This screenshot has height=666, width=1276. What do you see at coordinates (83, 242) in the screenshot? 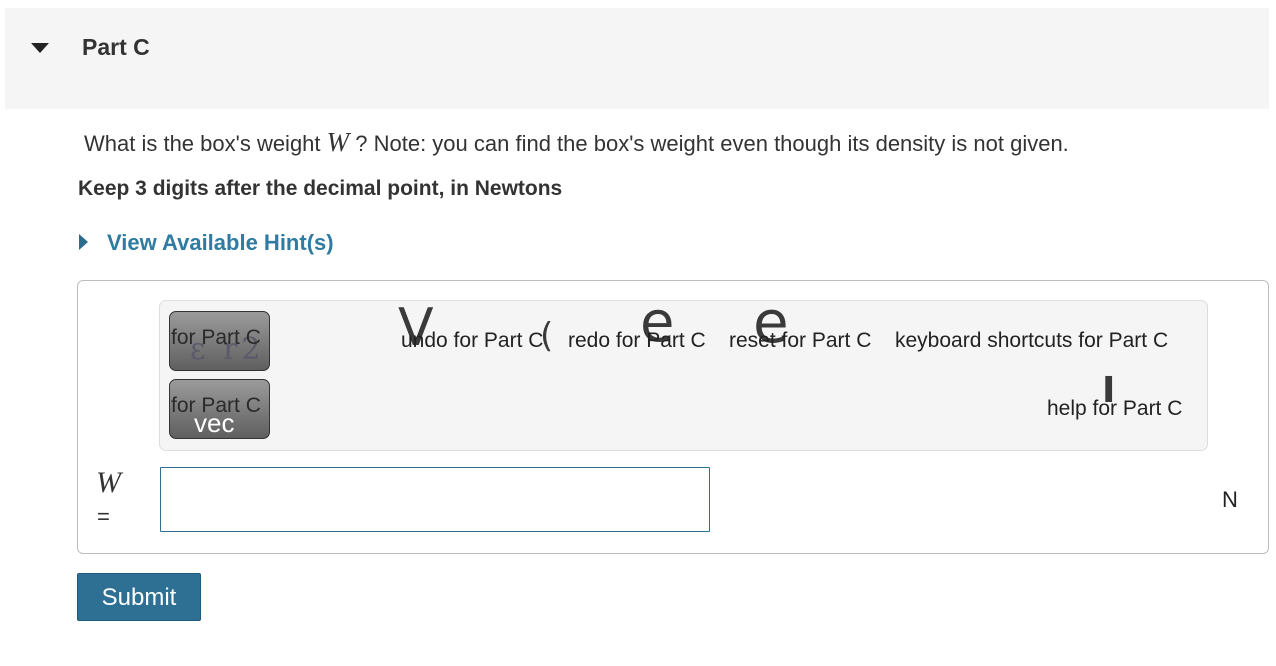
I see `hint-caret-icon` at bounding box center [83, 242].